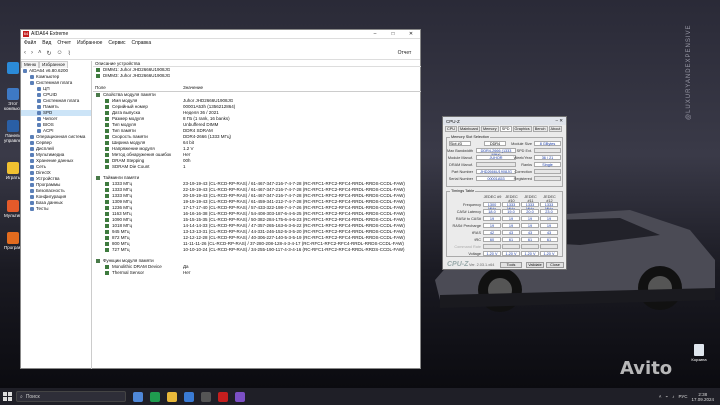 Image resolution: width=720 pixels, height=405 pixels. Describe the element at coordinates (7, 396) in the screenshot. I see `start-button` at that location.